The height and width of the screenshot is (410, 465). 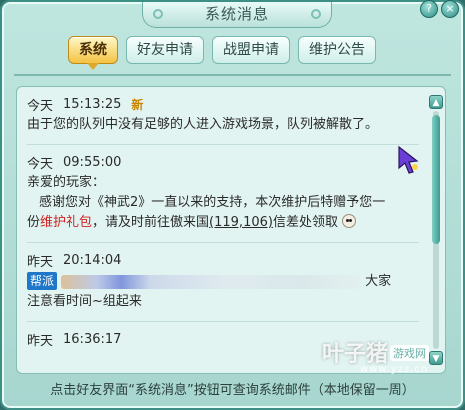 I want to click on tab-alliance-requests: 战盟申请, so click(x=251, y=50).